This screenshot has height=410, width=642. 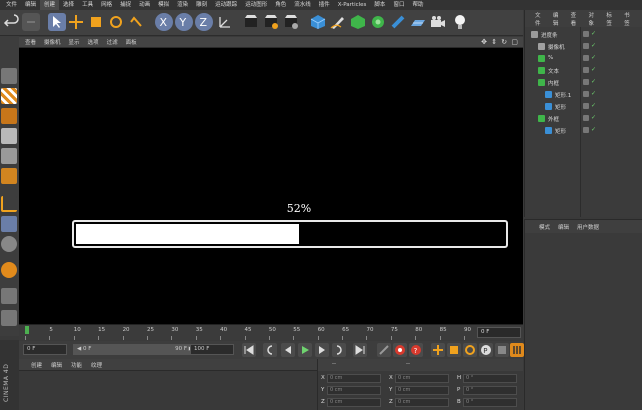 I want to click on object-manager-menu-item: 编辑, so click(x=558, y=19).